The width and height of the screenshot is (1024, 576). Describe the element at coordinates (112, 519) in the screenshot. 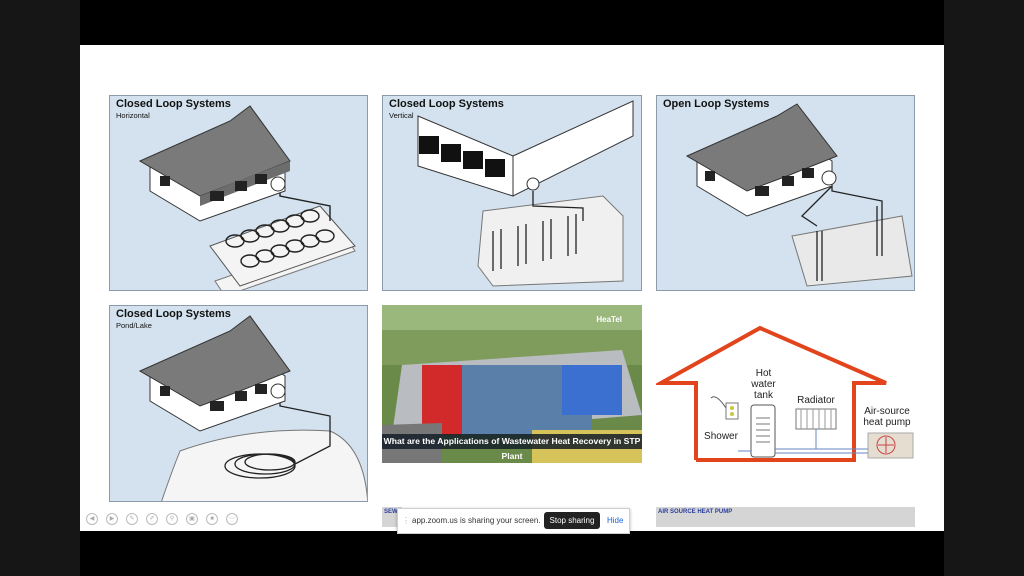

I see `forward-icon: ▶` at that location.